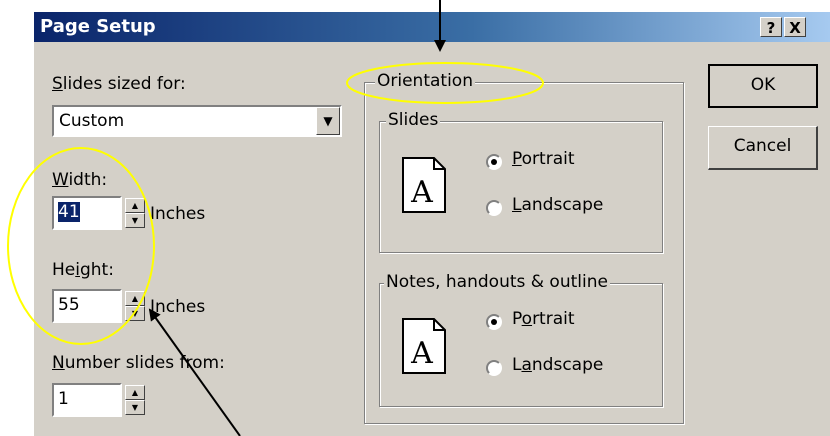 Image resolution: width=830 pixels, height=436 pixels. Describe the element at coordinates (494, 322) in the screenshot. I see `notes-portrait-radio` at that location.